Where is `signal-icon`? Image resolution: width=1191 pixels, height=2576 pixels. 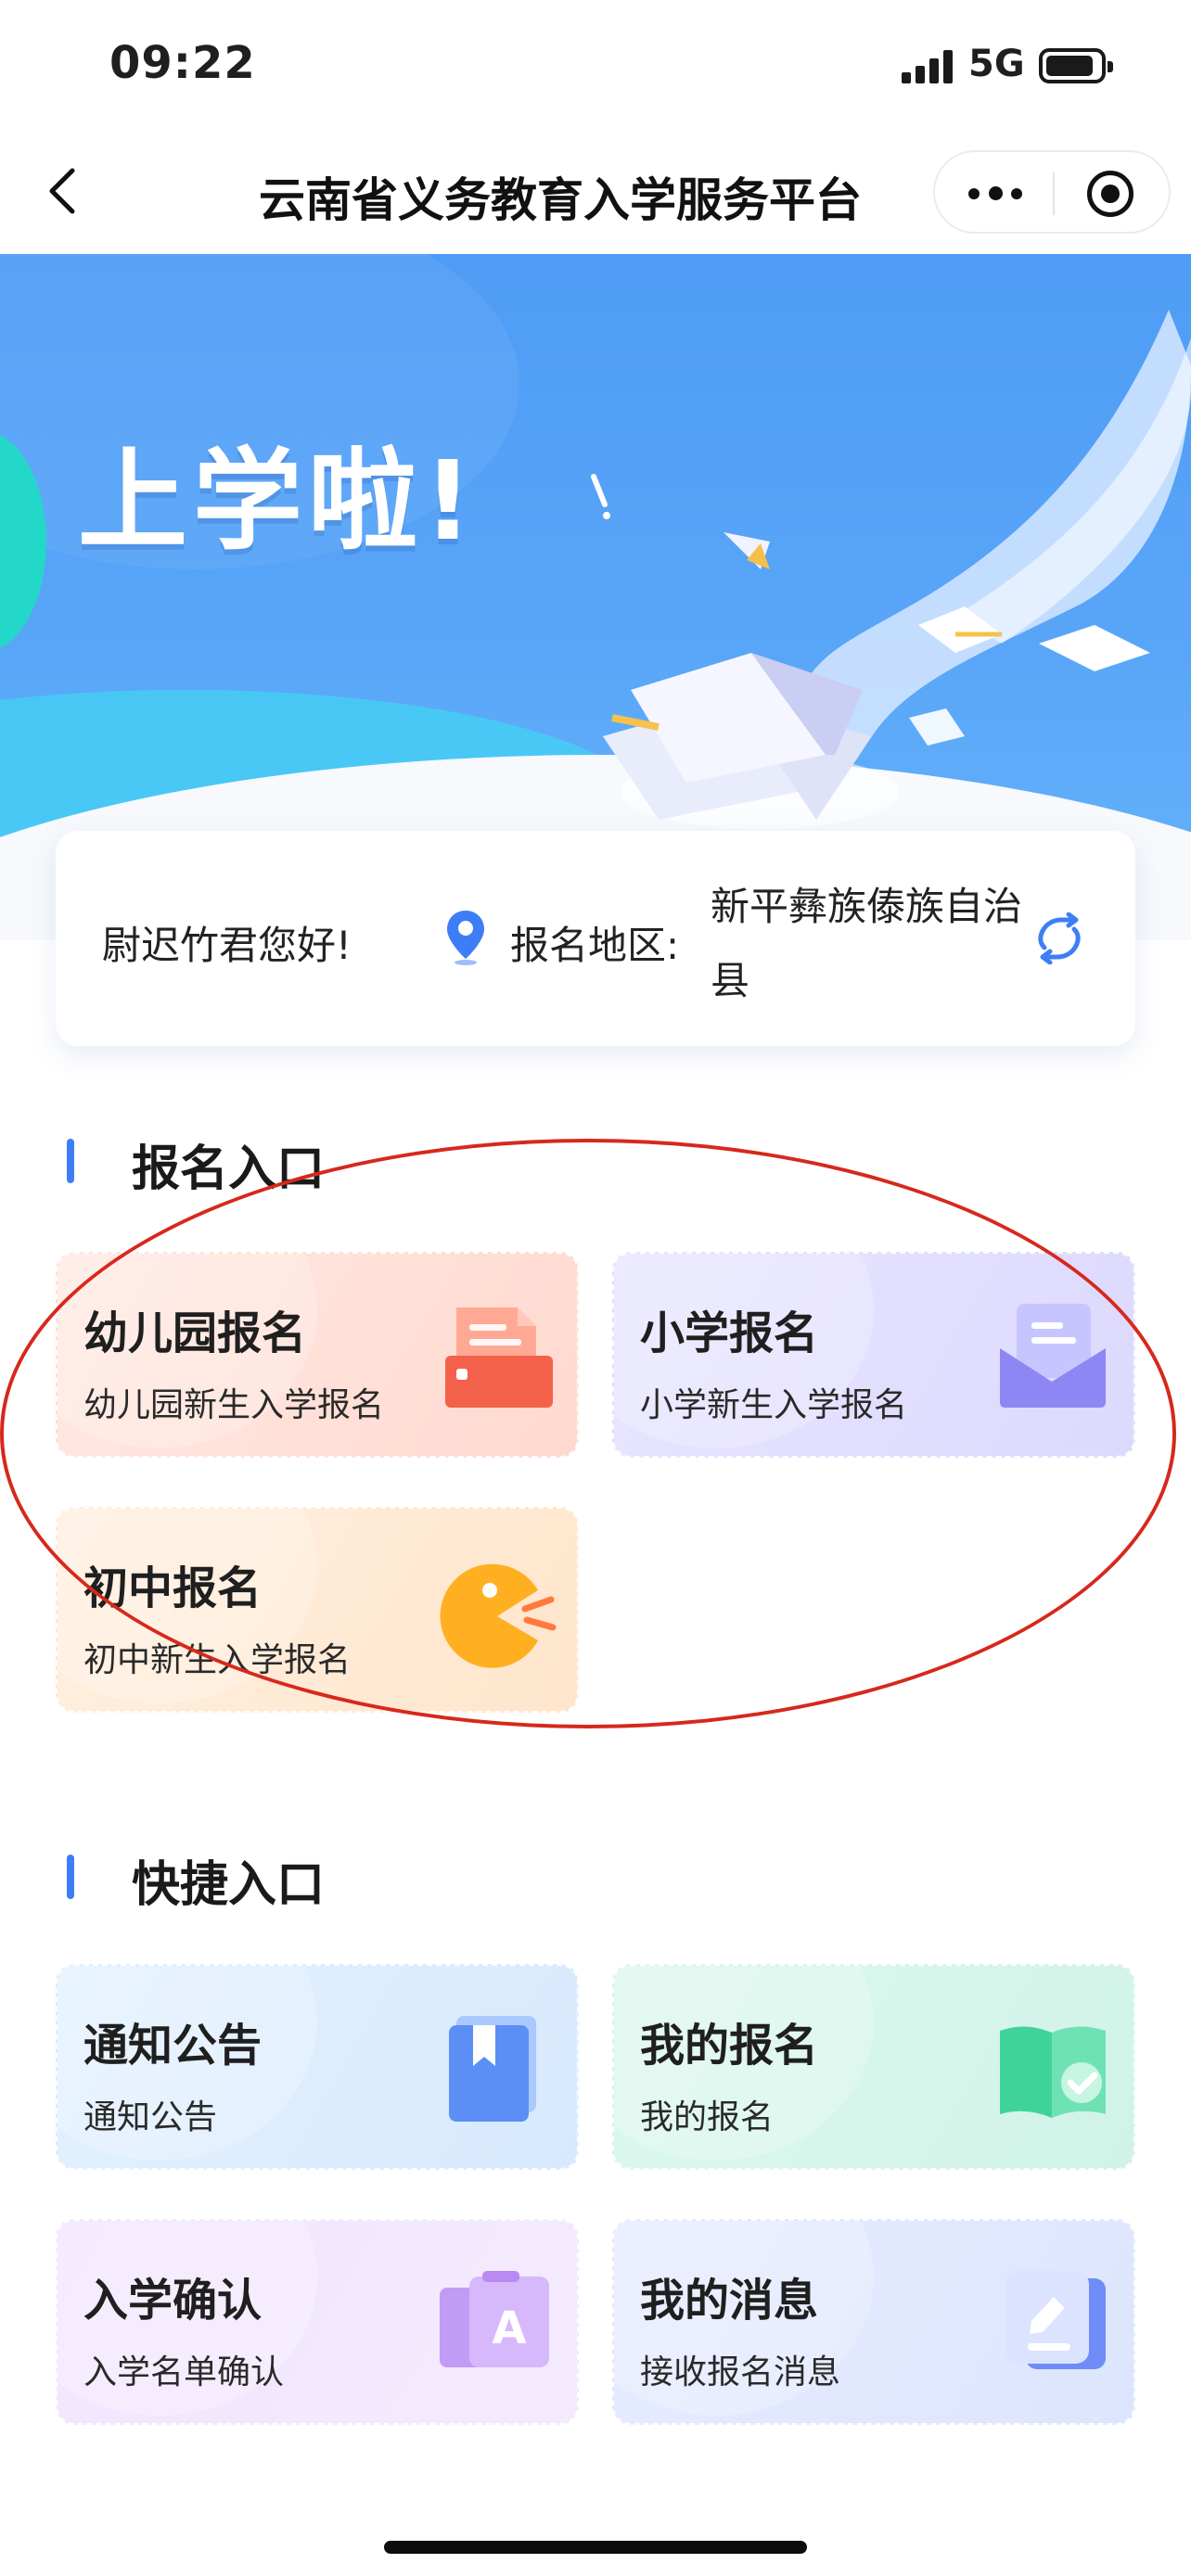 signal-icon is located at coordinates (928, 66).